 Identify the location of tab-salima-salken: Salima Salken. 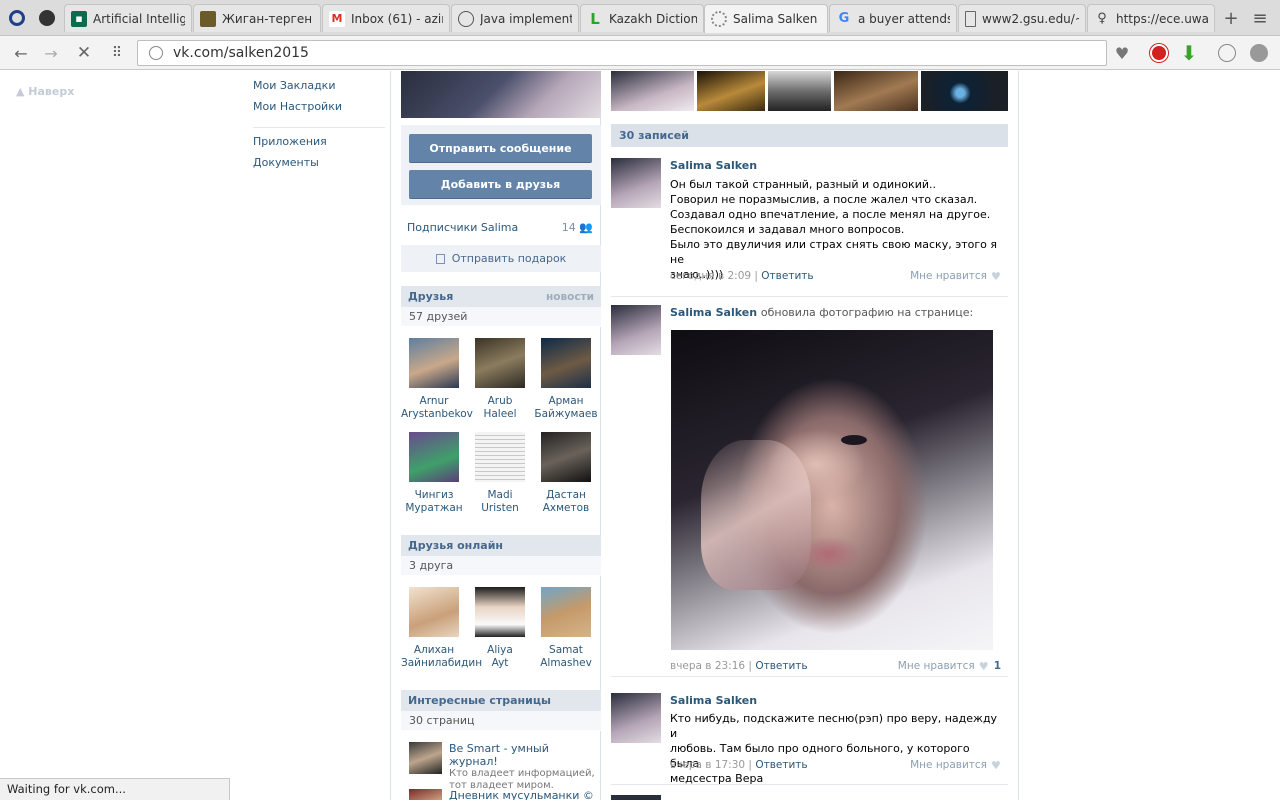
(766, 18).